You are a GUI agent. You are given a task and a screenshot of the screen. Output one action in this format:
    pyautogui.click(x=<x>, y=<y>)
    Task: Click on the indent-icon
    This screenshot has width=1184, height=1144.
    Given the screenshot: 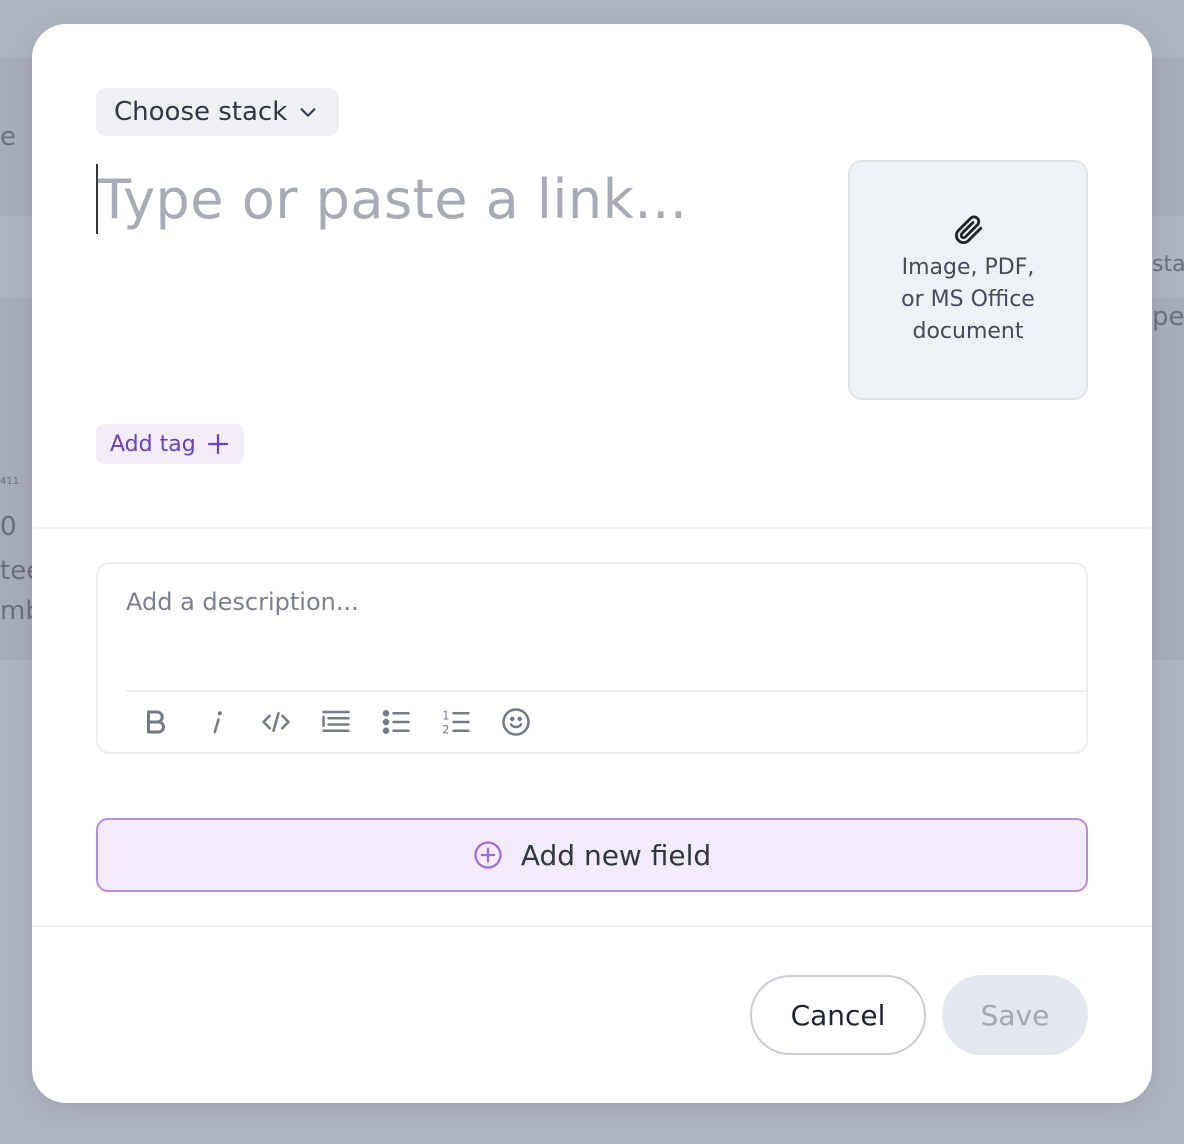 What is the action you would take?
    pyautogui.click(x=336, y=722)
    